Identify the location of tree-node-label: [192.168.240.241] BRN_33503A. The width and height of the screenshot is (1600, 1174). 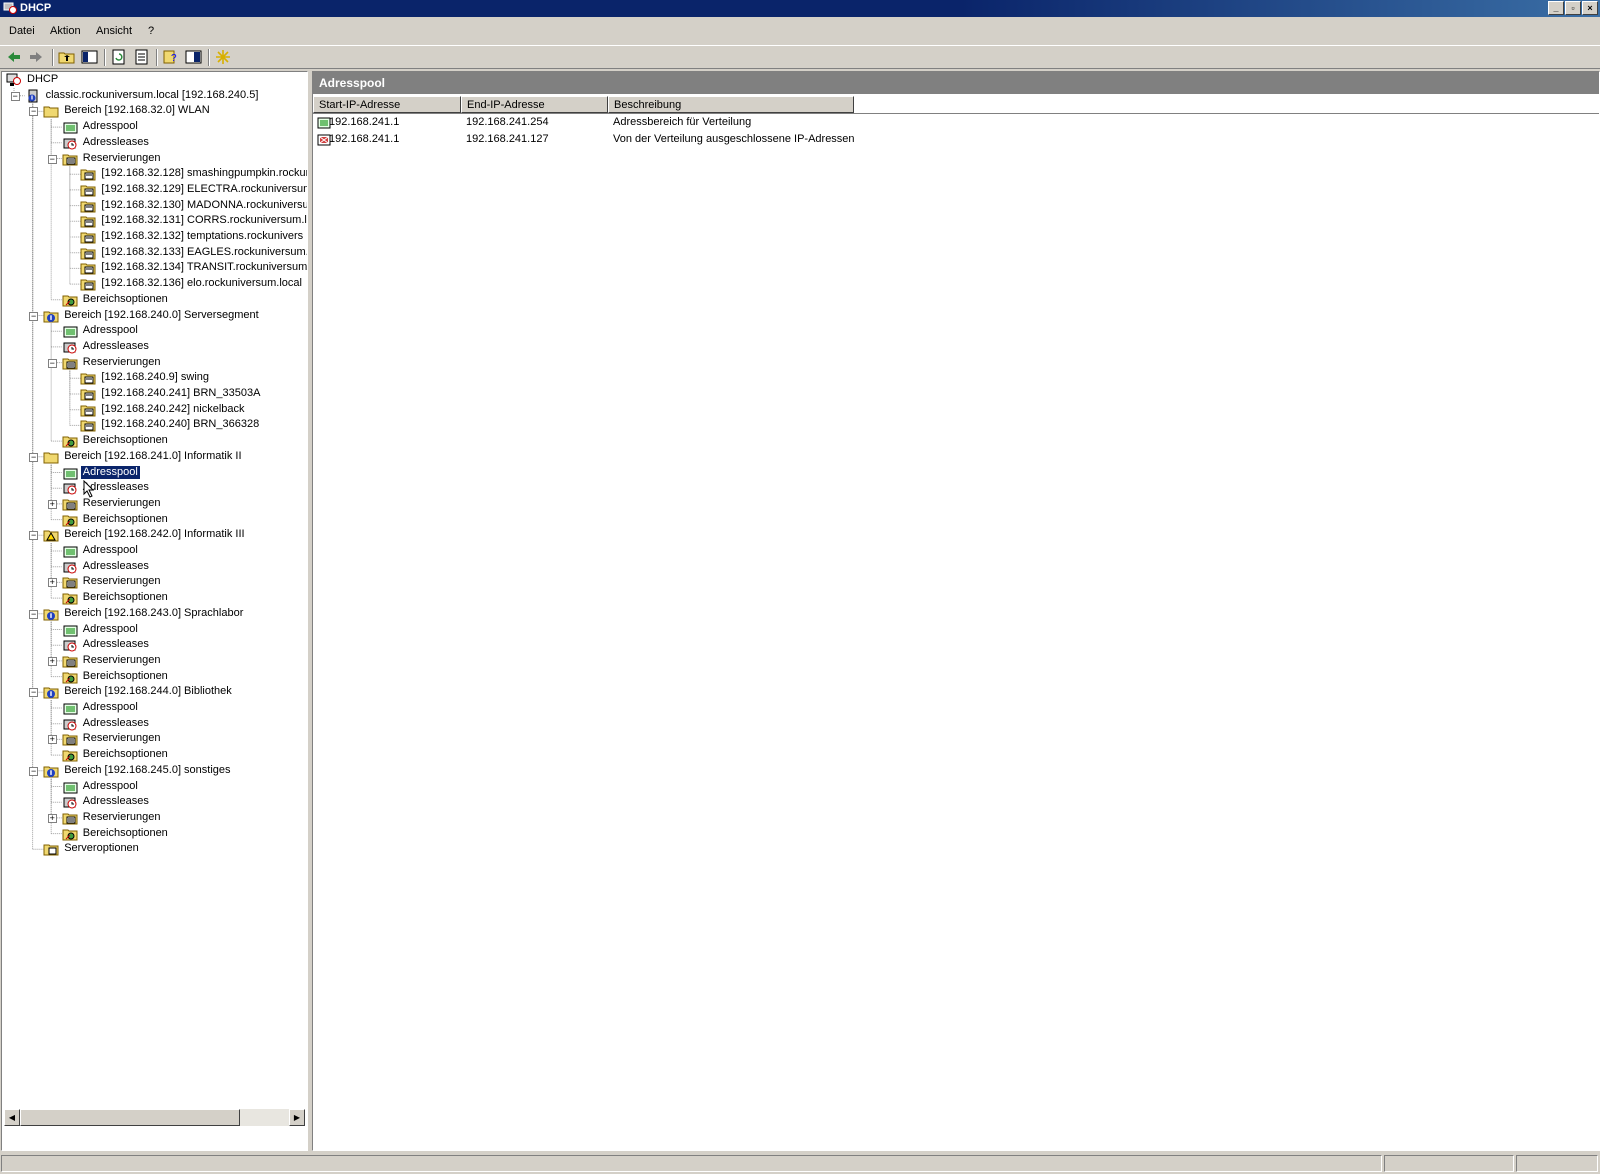
(181, 393).